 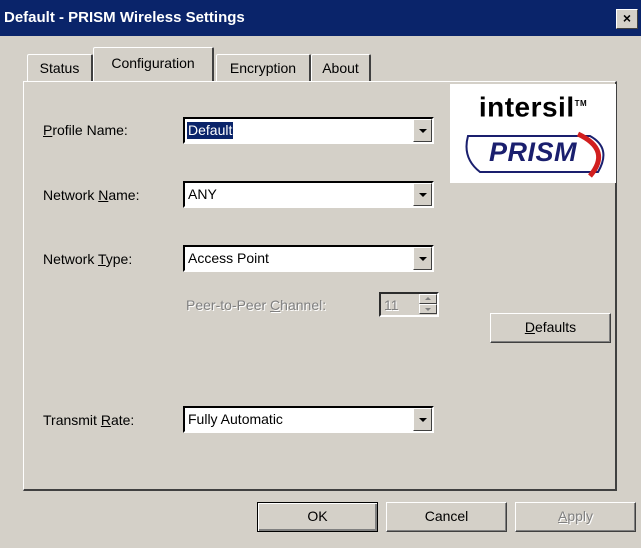 What do you see at coordinates (210, 130) in the screenshot?
I see `profile-name-value: Default` at bounding box center [210, 130].